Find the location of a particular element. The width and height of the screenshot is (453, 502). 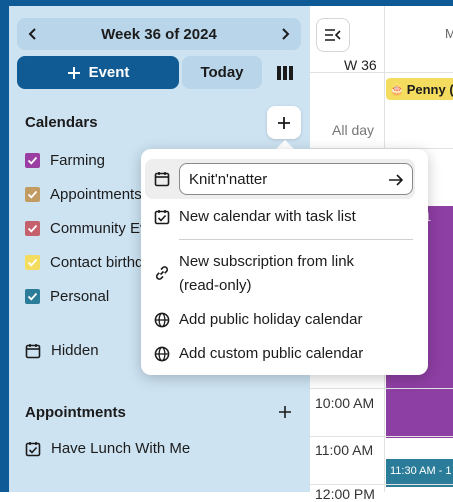

menu-item-sublabel: (read-only) is located at coordinates (215, 285).